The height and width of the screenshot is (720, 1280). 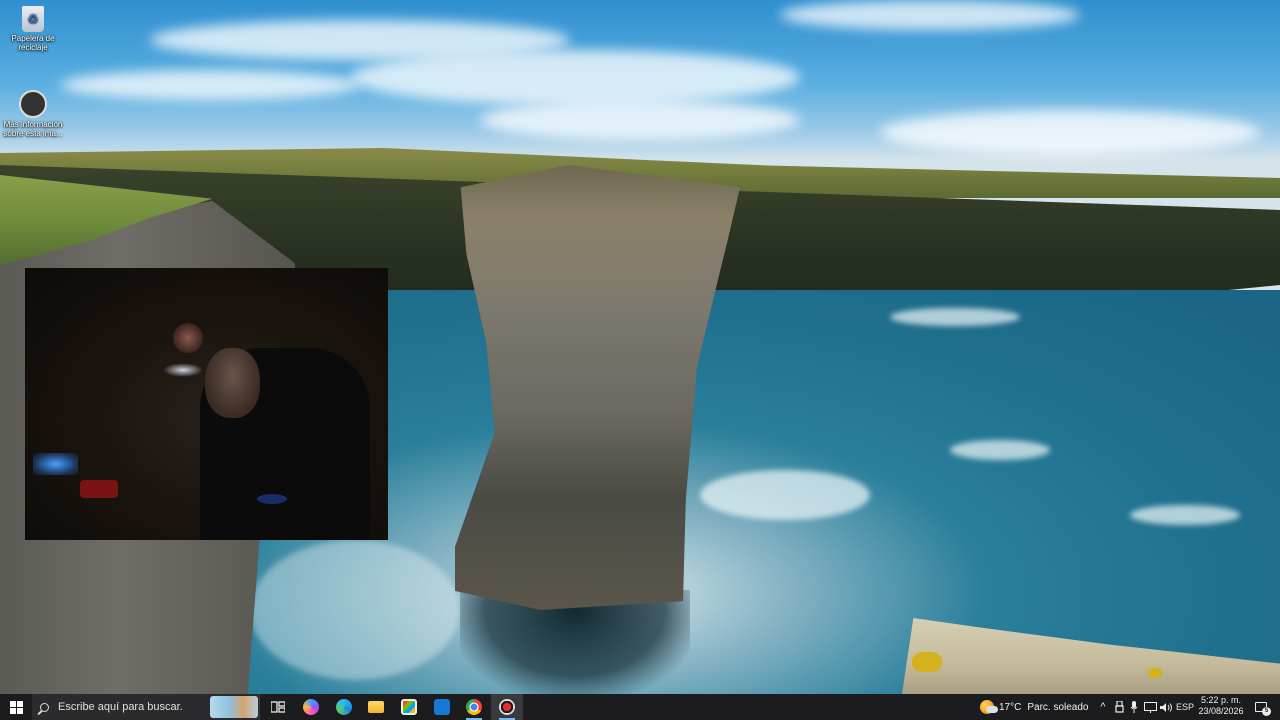 I want to click on file-explorer-button, so click(x=376, y=707).